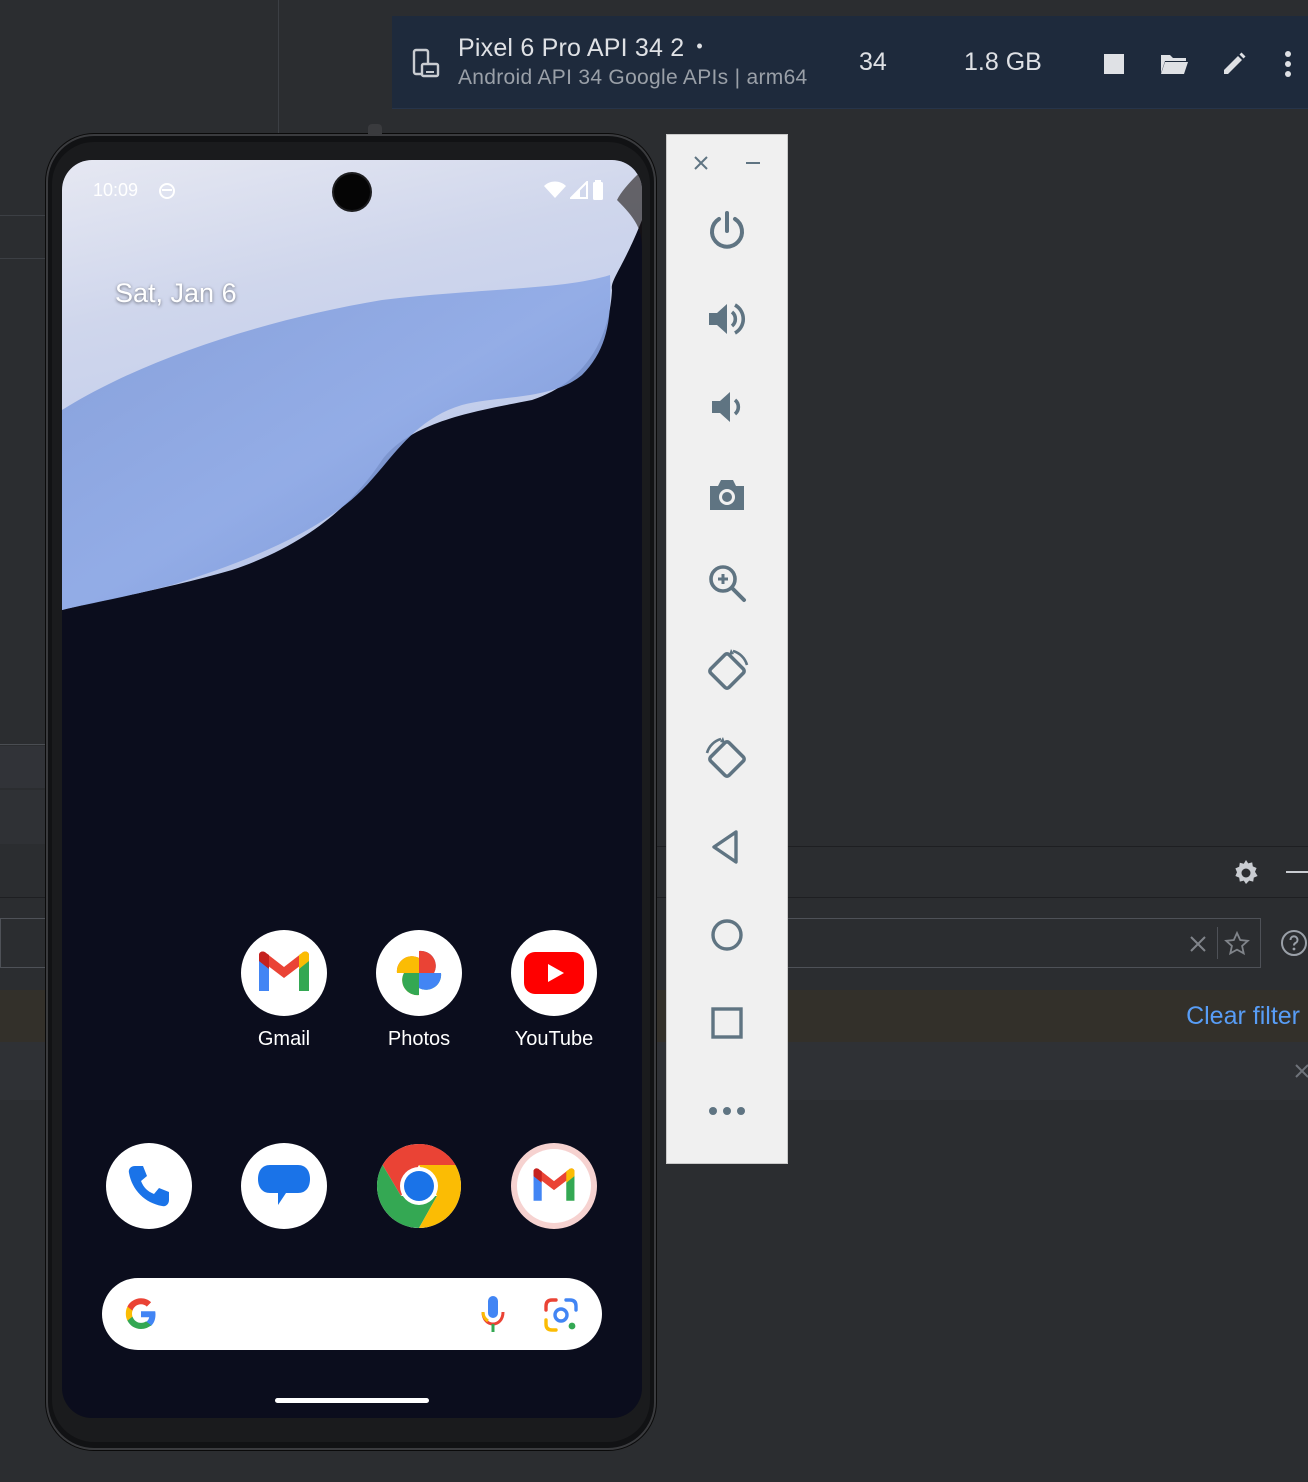 The height and width of the screenshot is (1482, 1308). I want to click on overview-button, so click(727, 1023).